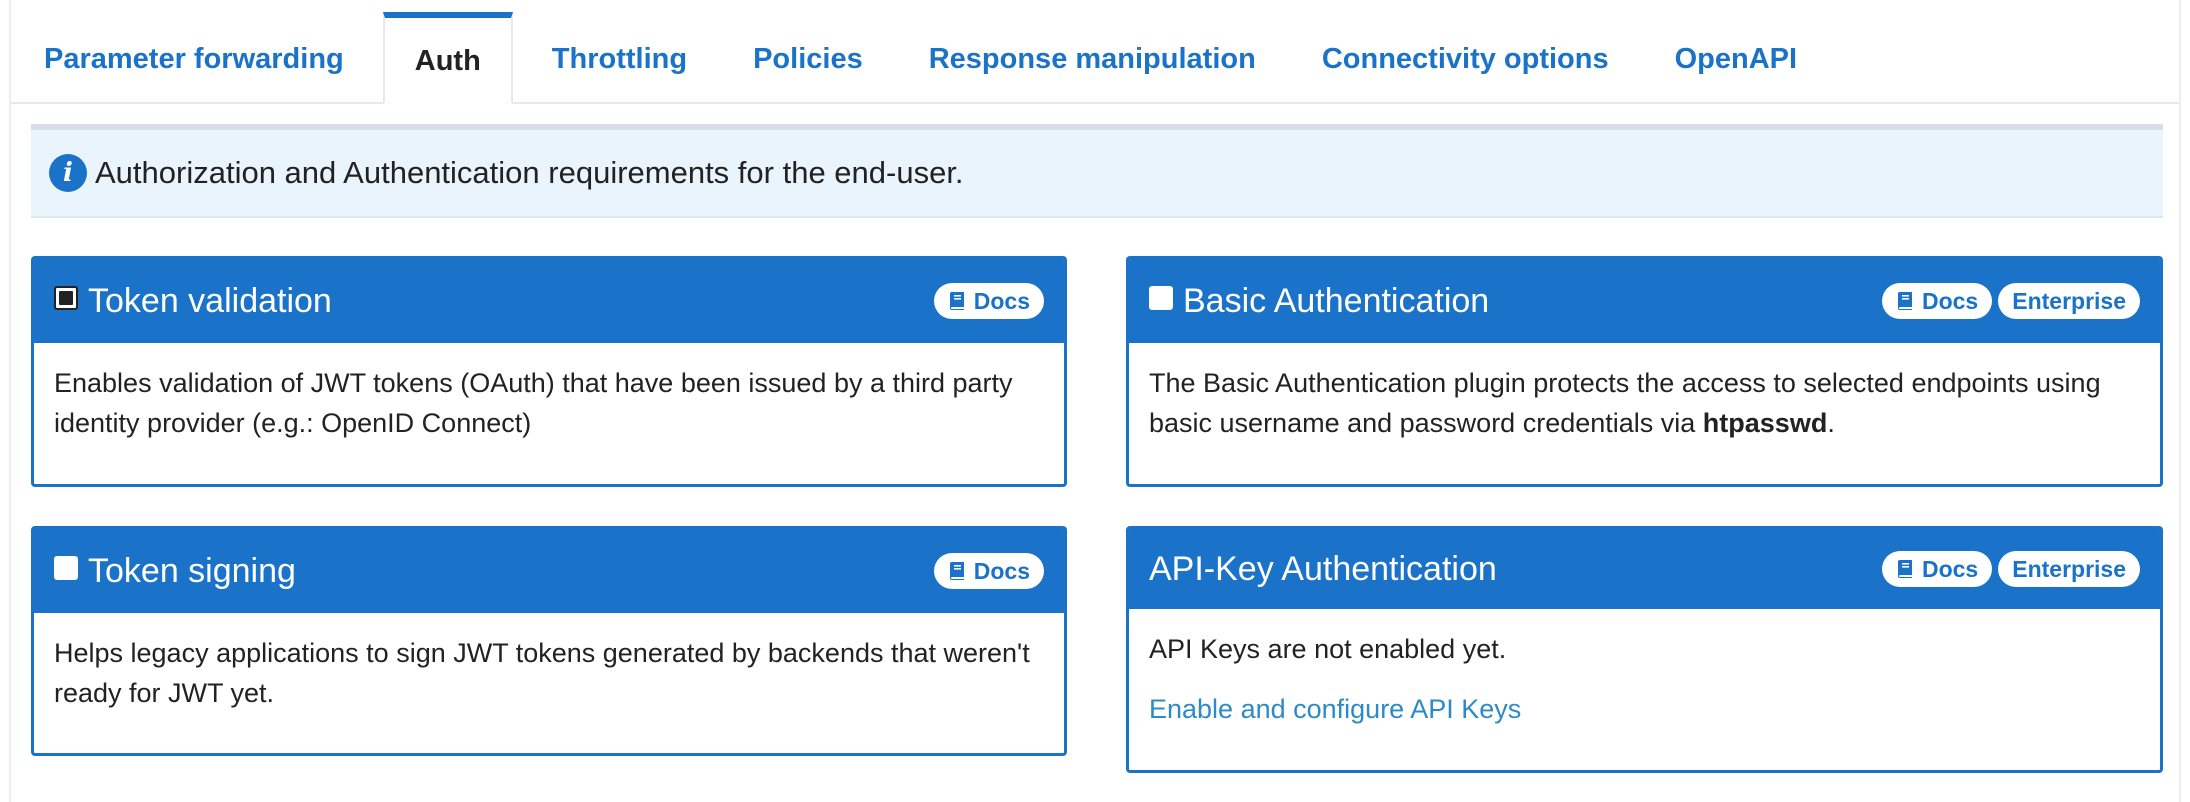  What do you see at coordinates (66, 567) in the screenshot?
I see `token-signing-checkbox` at bounding box center [66, 567].